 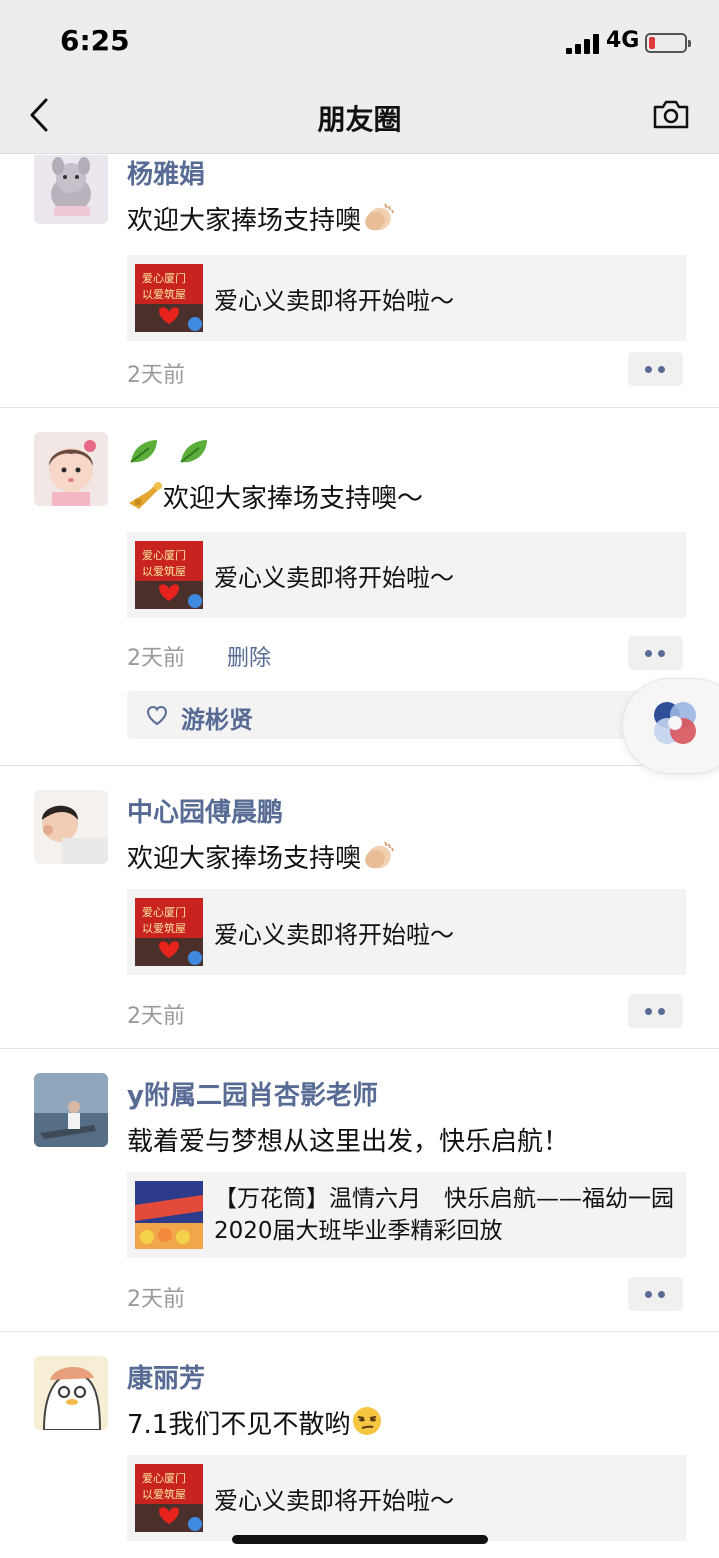 I want to click on card-thumbnail, so click(x=169, y=1215).